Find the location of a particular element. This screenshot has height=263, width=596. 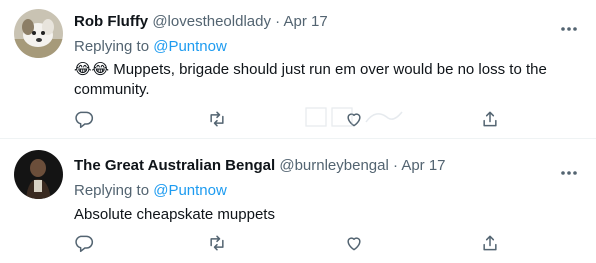

display-name: Rob Fluffy is located at coordinates (111, 21).